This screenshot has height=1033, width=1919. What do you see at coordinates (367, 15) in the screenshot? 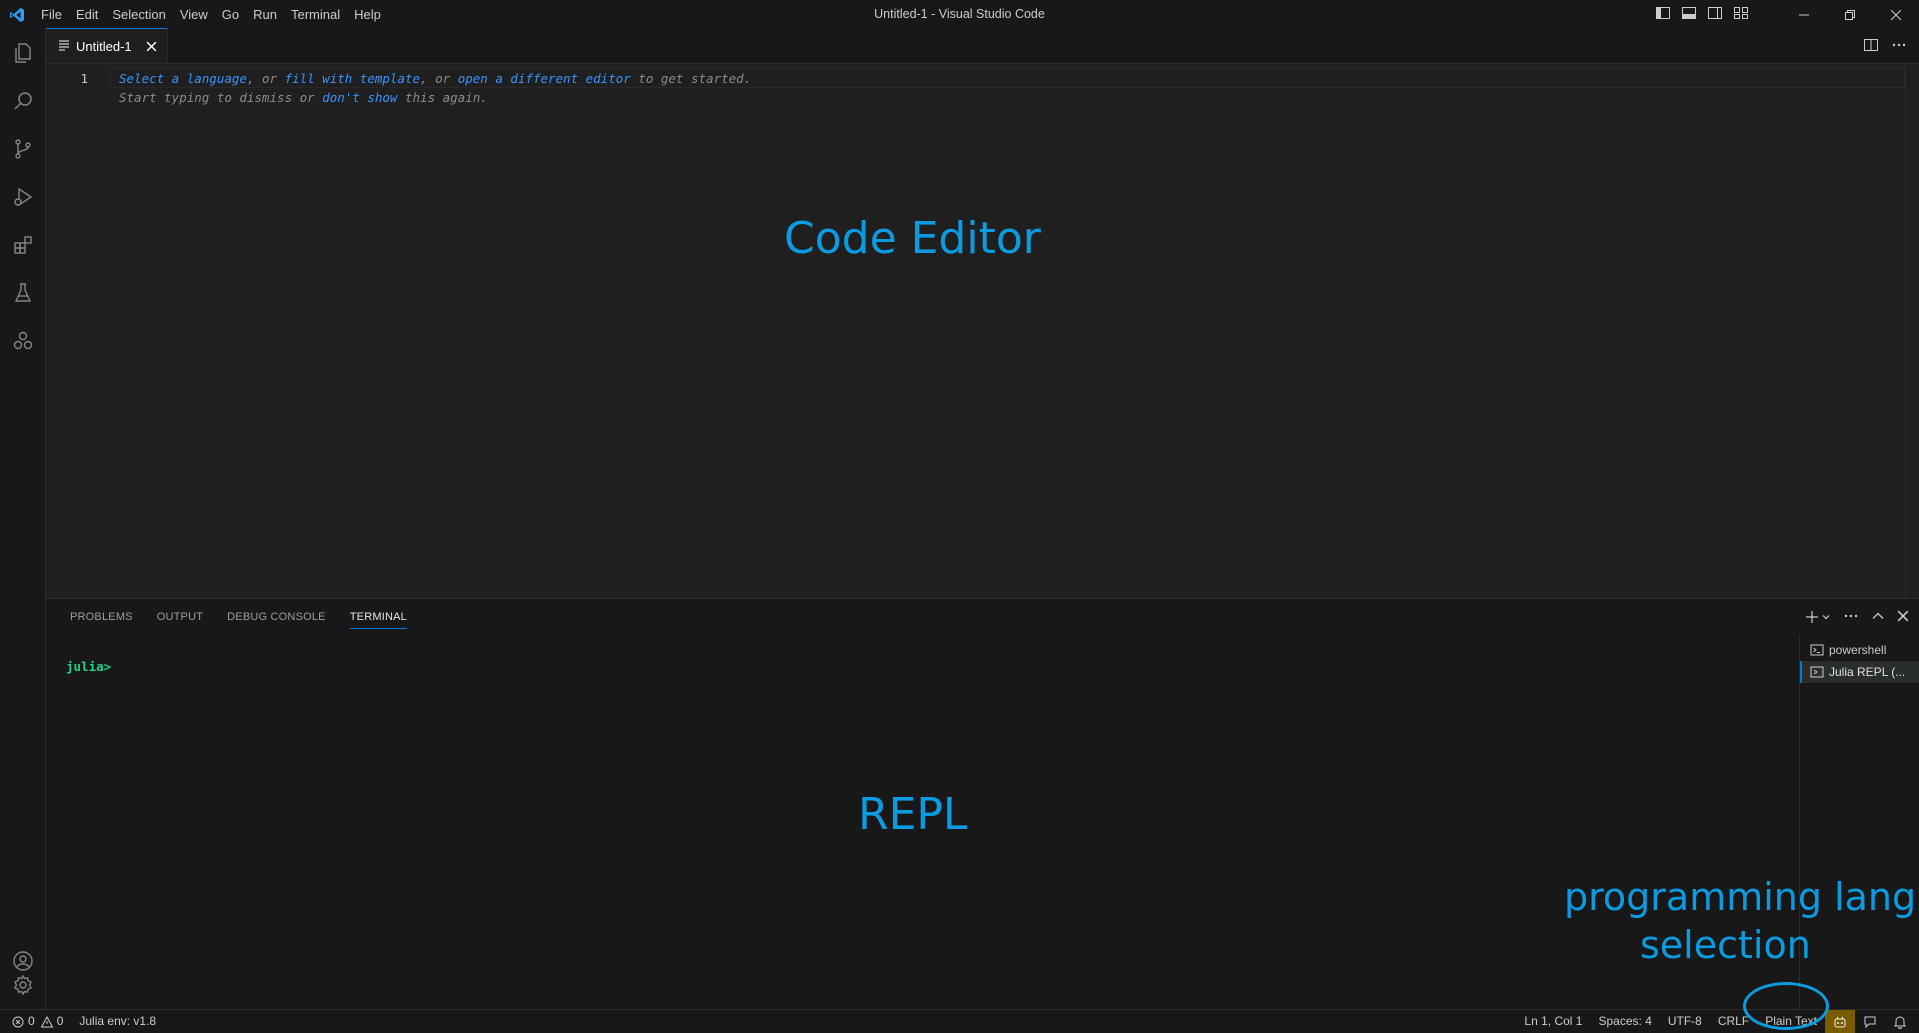
I see `menu-help: Help` at bounding box center [367, 15].